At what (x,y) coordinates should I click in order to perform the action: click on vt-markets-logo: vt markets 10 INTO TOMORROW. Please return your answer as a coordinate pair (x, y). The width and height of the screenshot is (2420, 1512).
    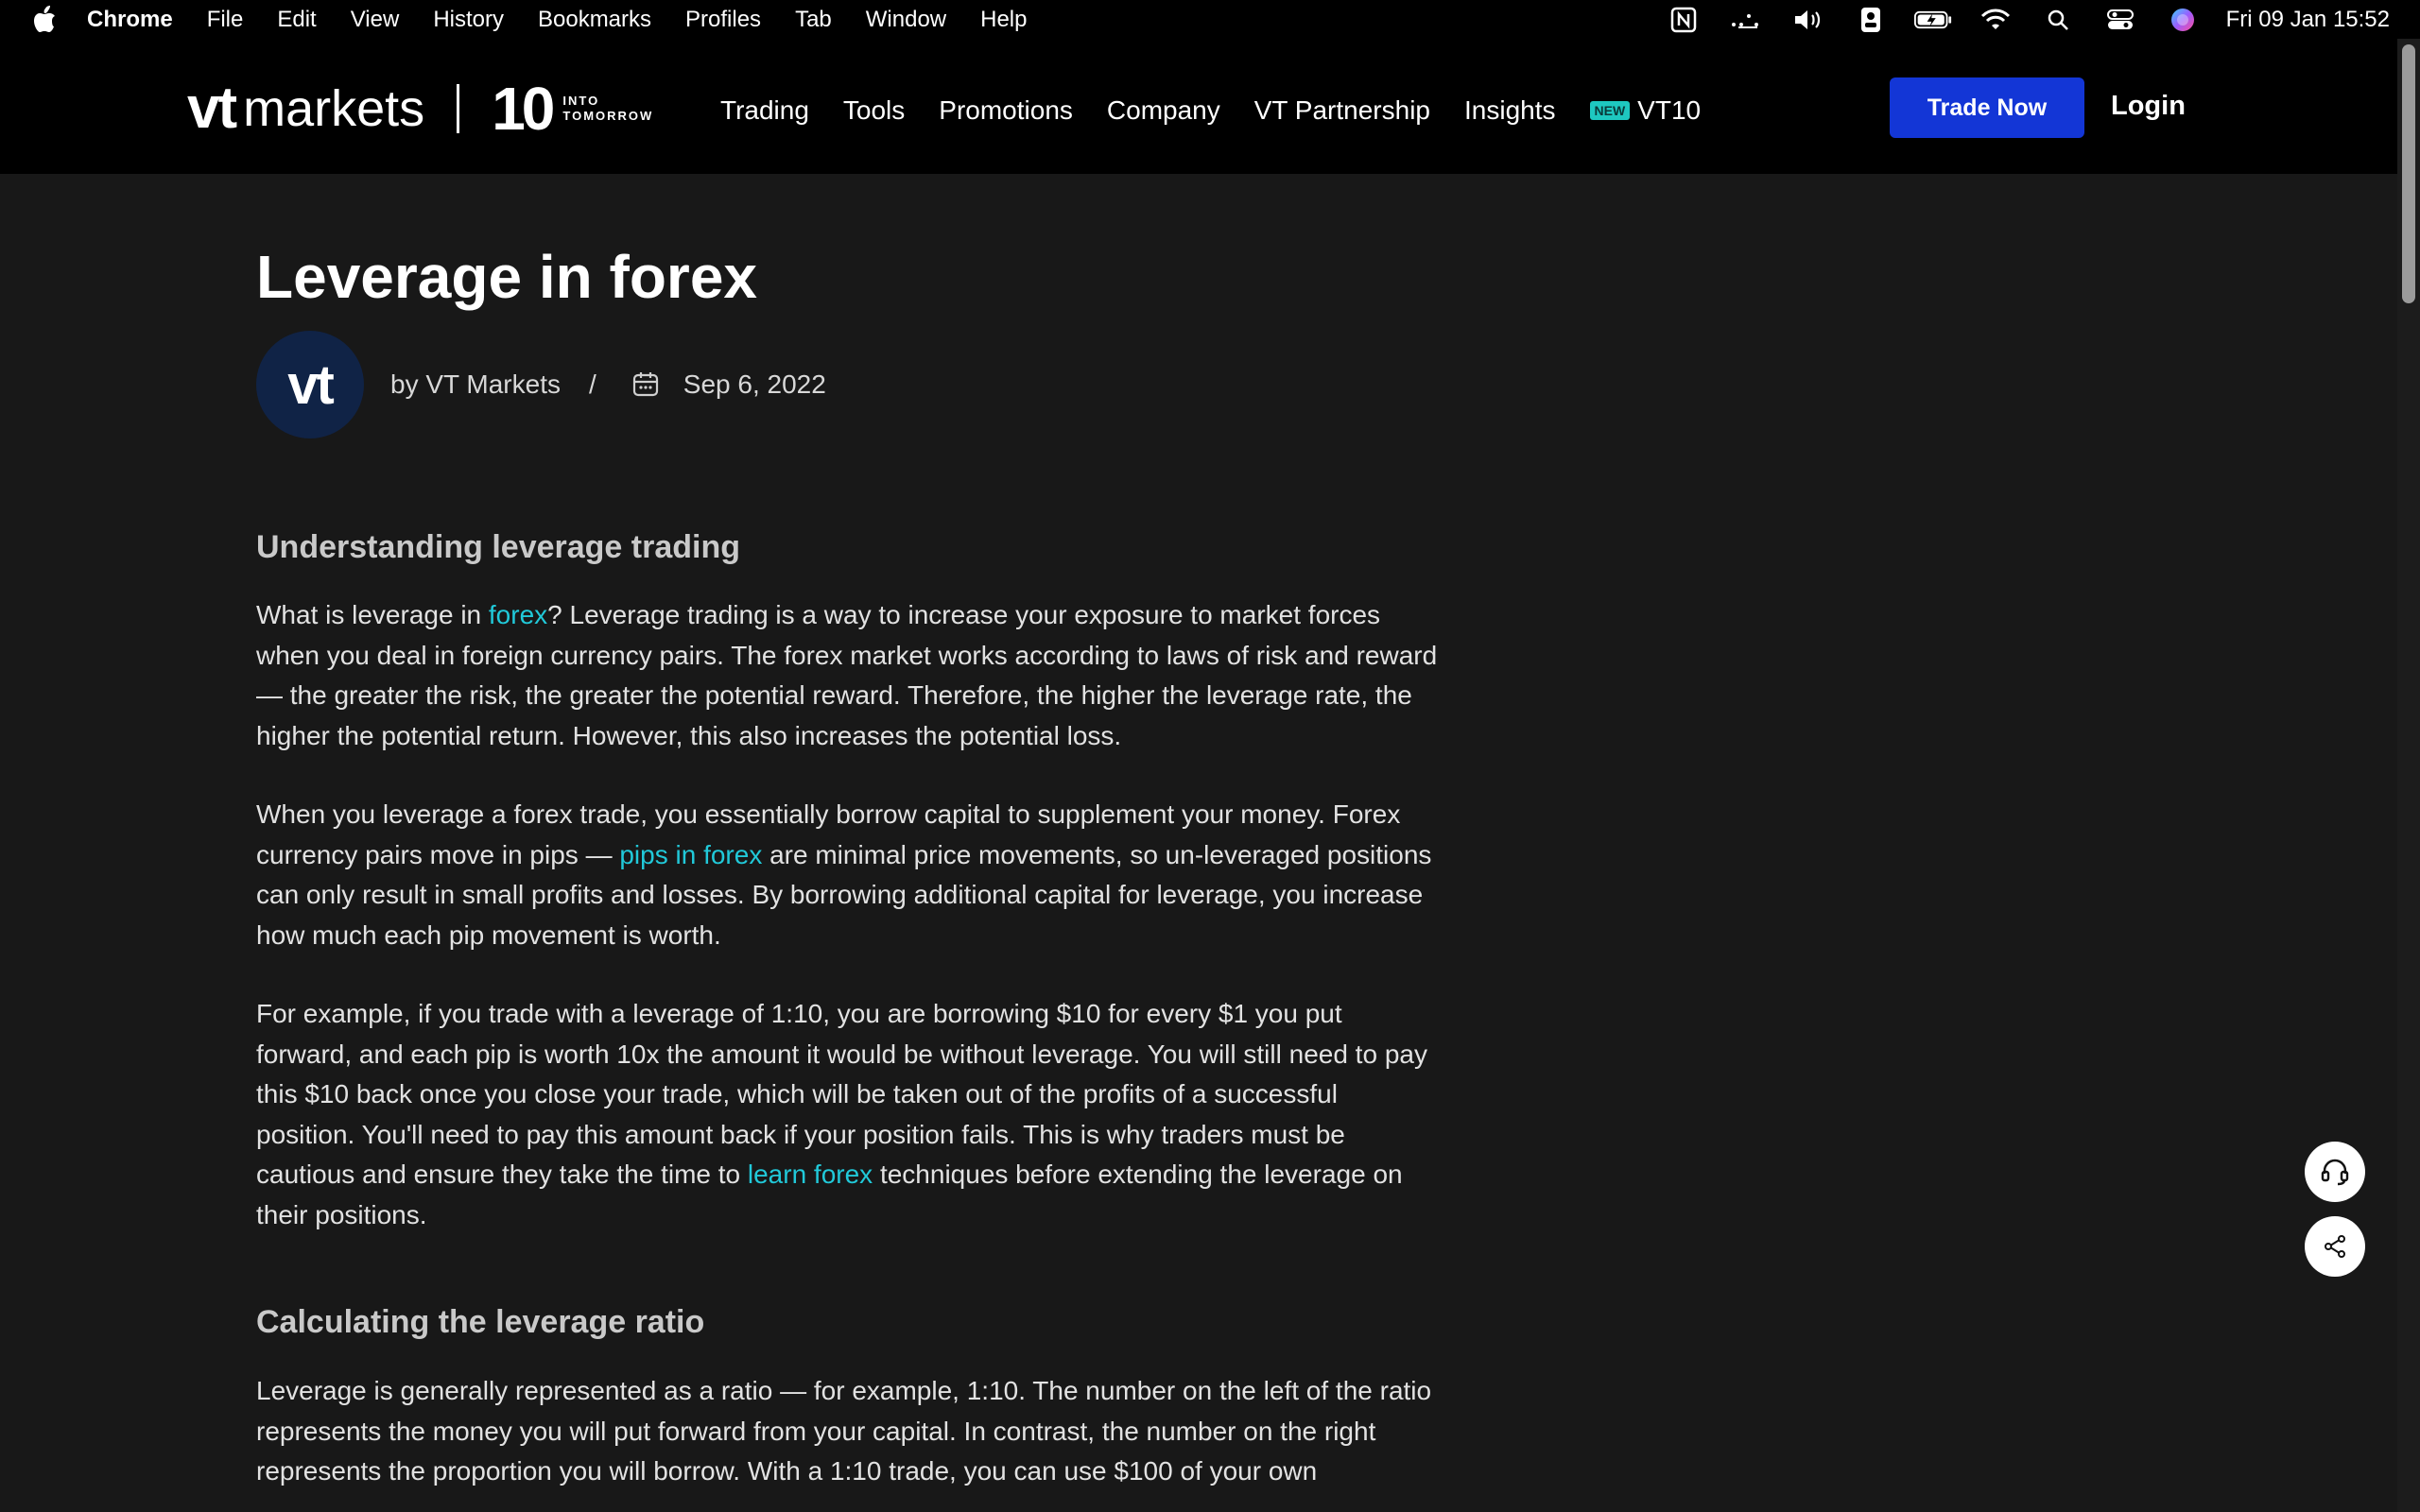
    Looking at the image, I should click on (420, 108).